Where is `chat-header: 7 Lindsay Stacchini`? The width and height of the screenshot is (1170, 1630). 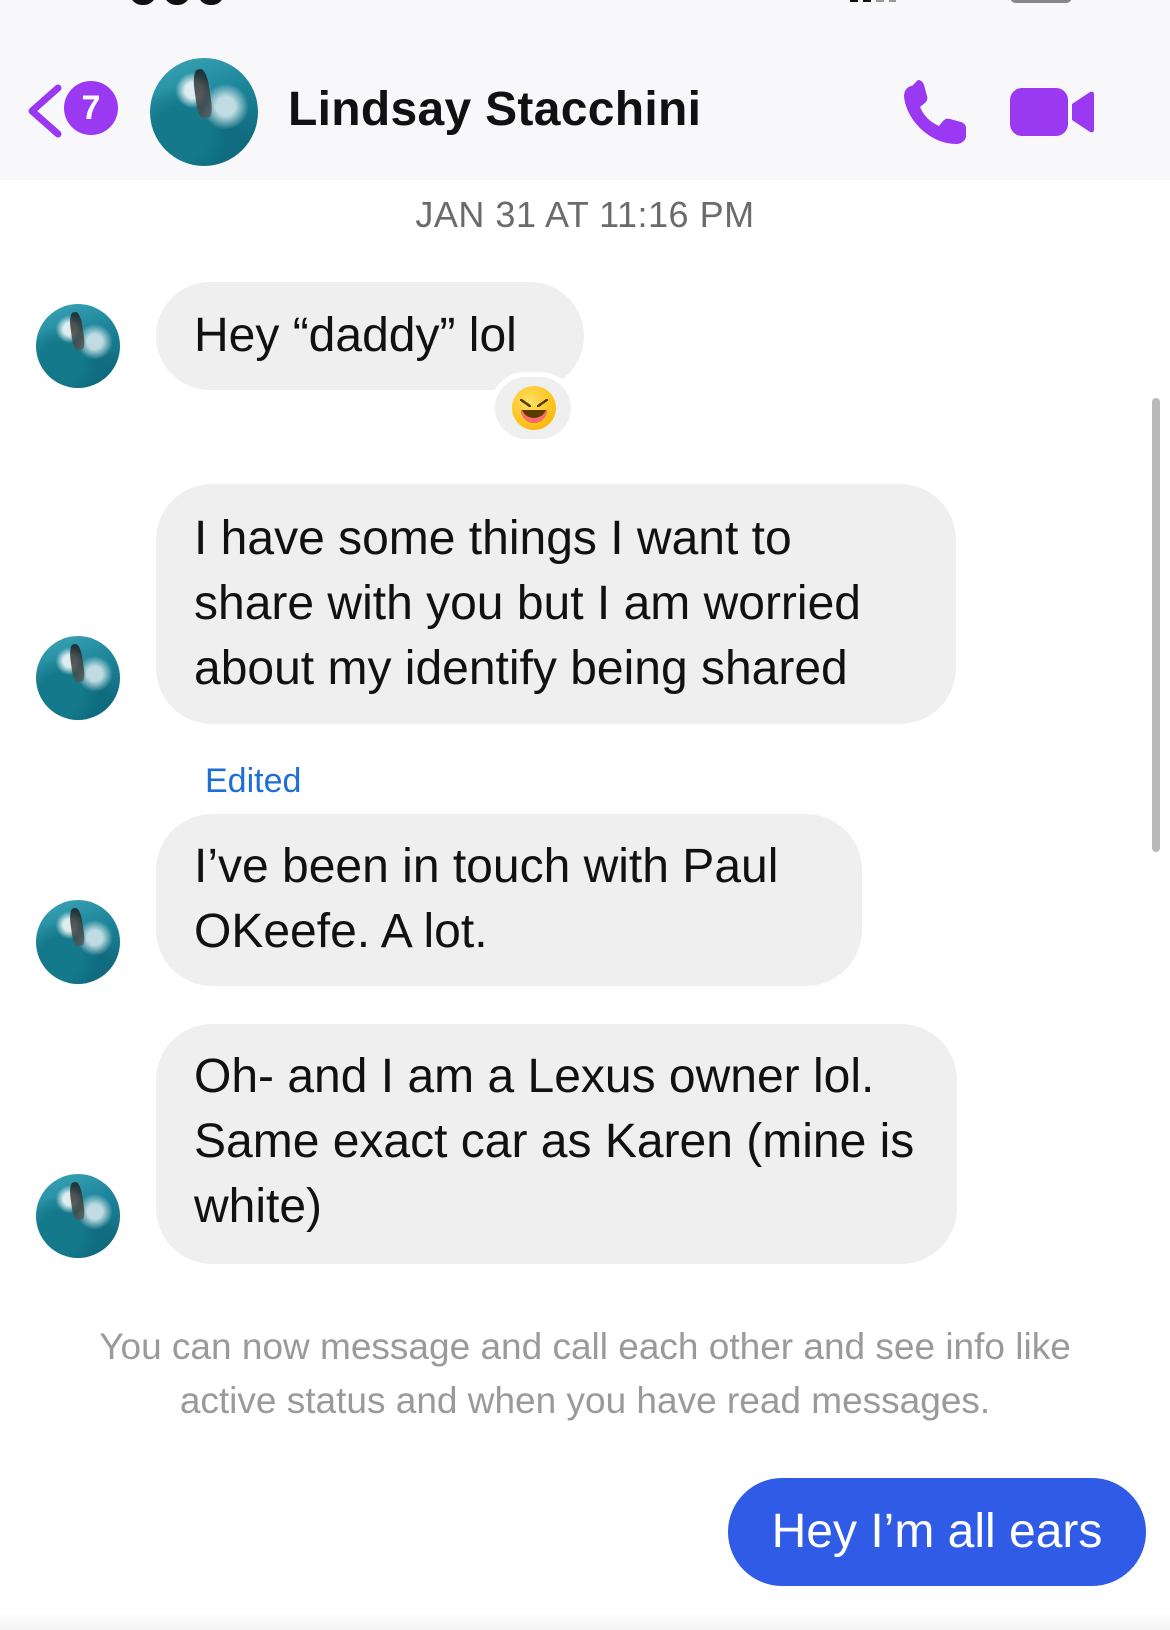
chat-header: 7 Lindsay Stacchini is located at coordinates (585, 90).